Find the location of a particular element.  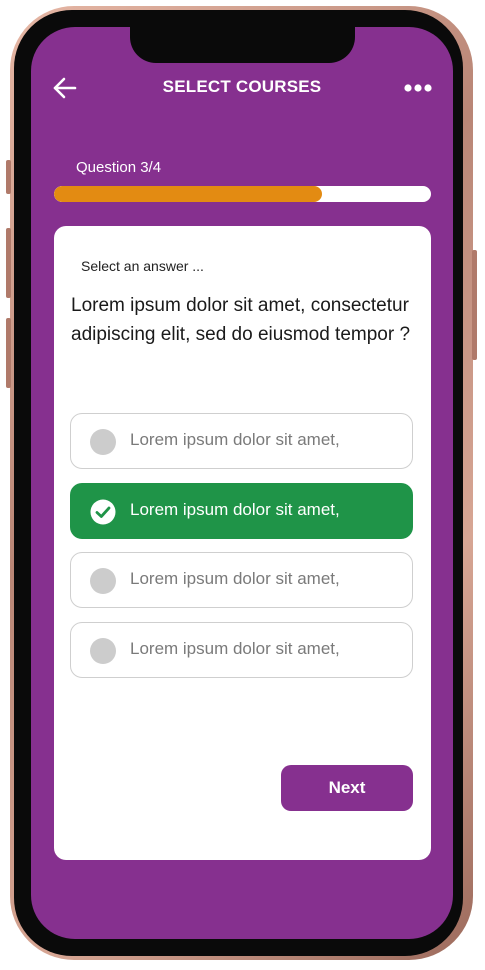

progress-bar-fill is located at coordinates (188, 194).